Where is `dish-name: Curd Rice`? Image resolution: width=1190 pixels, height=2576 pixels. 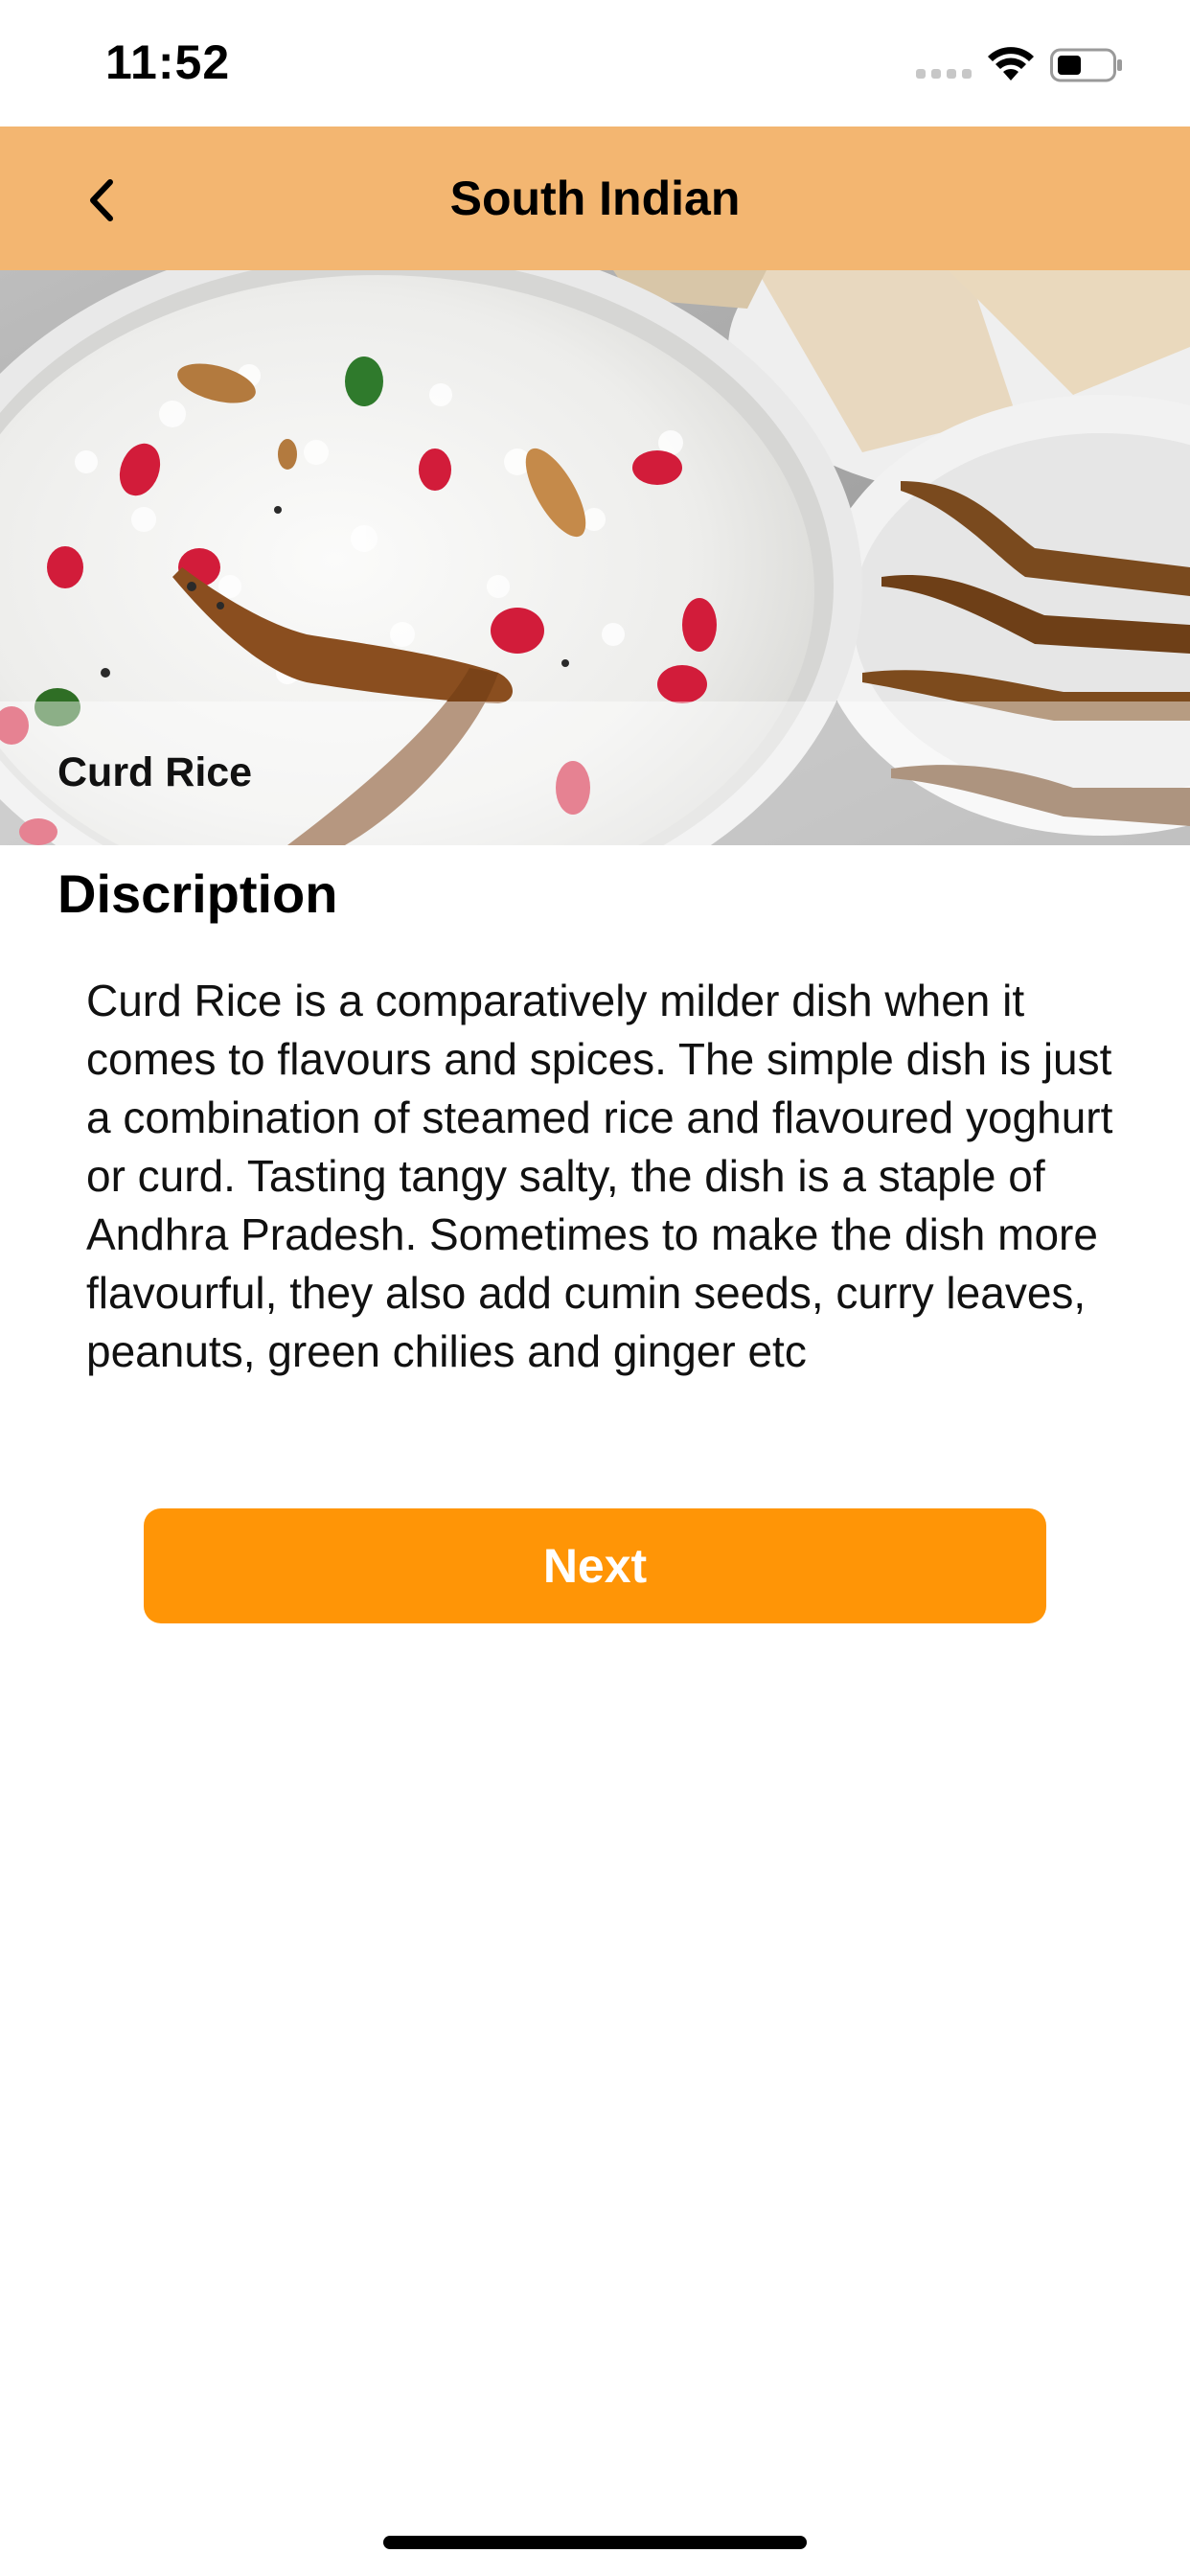
dish-name: Curd Rice is located at coordinates (155, 772).